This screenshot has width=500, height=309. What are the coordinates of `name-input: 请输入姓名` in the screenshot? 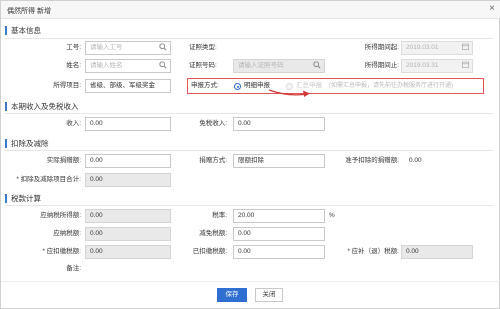 It's located at (128, 66).